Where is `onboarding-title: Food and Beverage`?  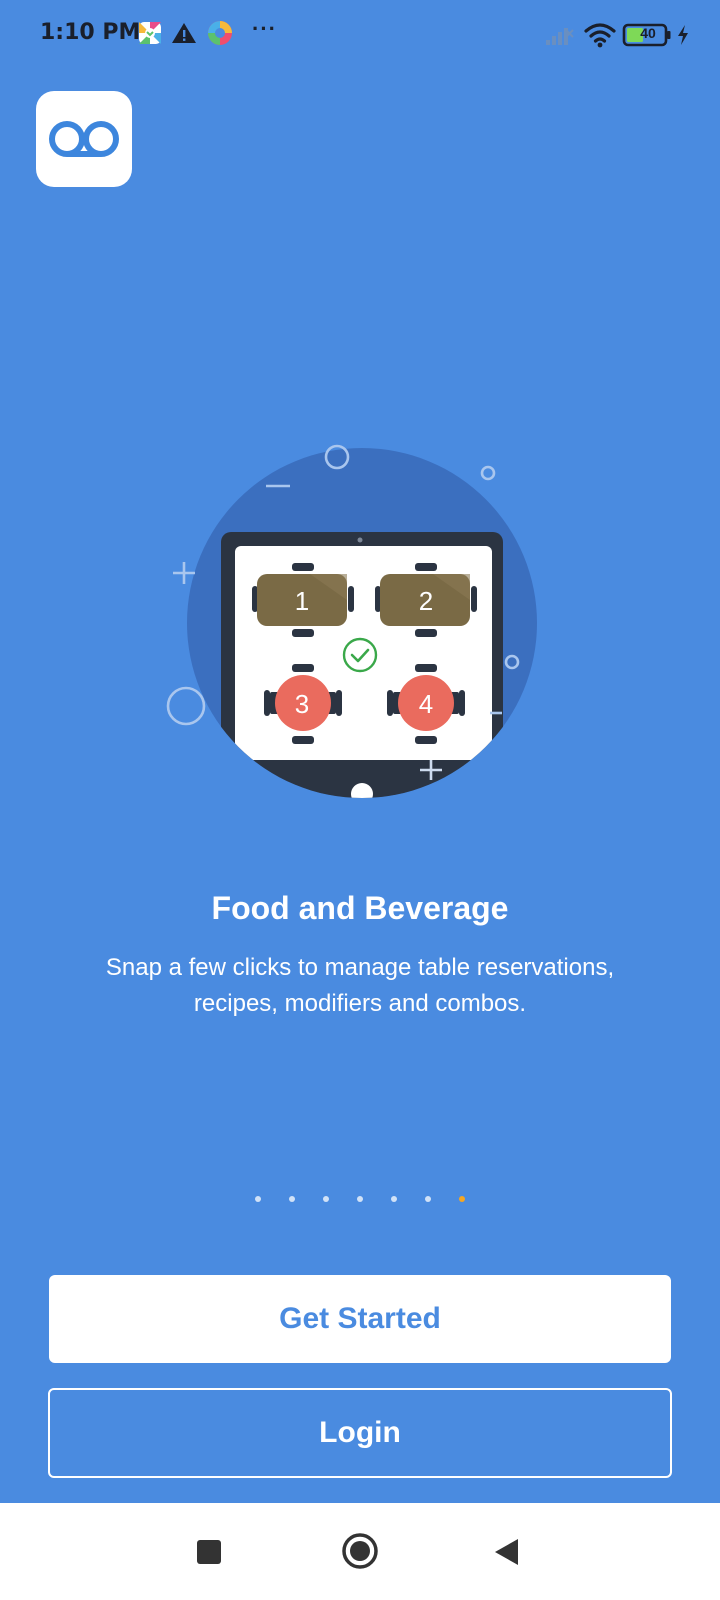 onboarding-title: Food and Beverage is located at coordinates (360, 908).